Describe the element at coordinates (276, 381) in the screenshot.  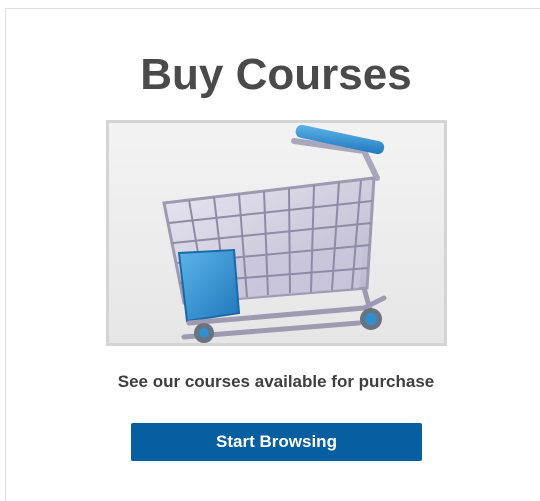
I see `card-subtitle: See our courses available for purchase` at that location.